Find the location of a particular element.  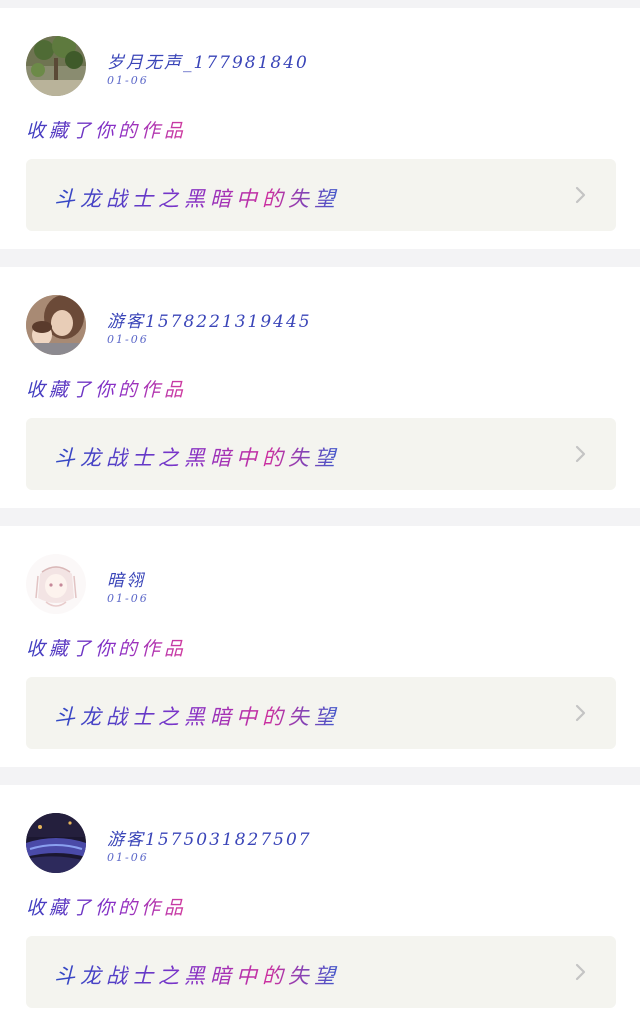

avatar-plant-photo-icon is located at coordinates (56, 66).